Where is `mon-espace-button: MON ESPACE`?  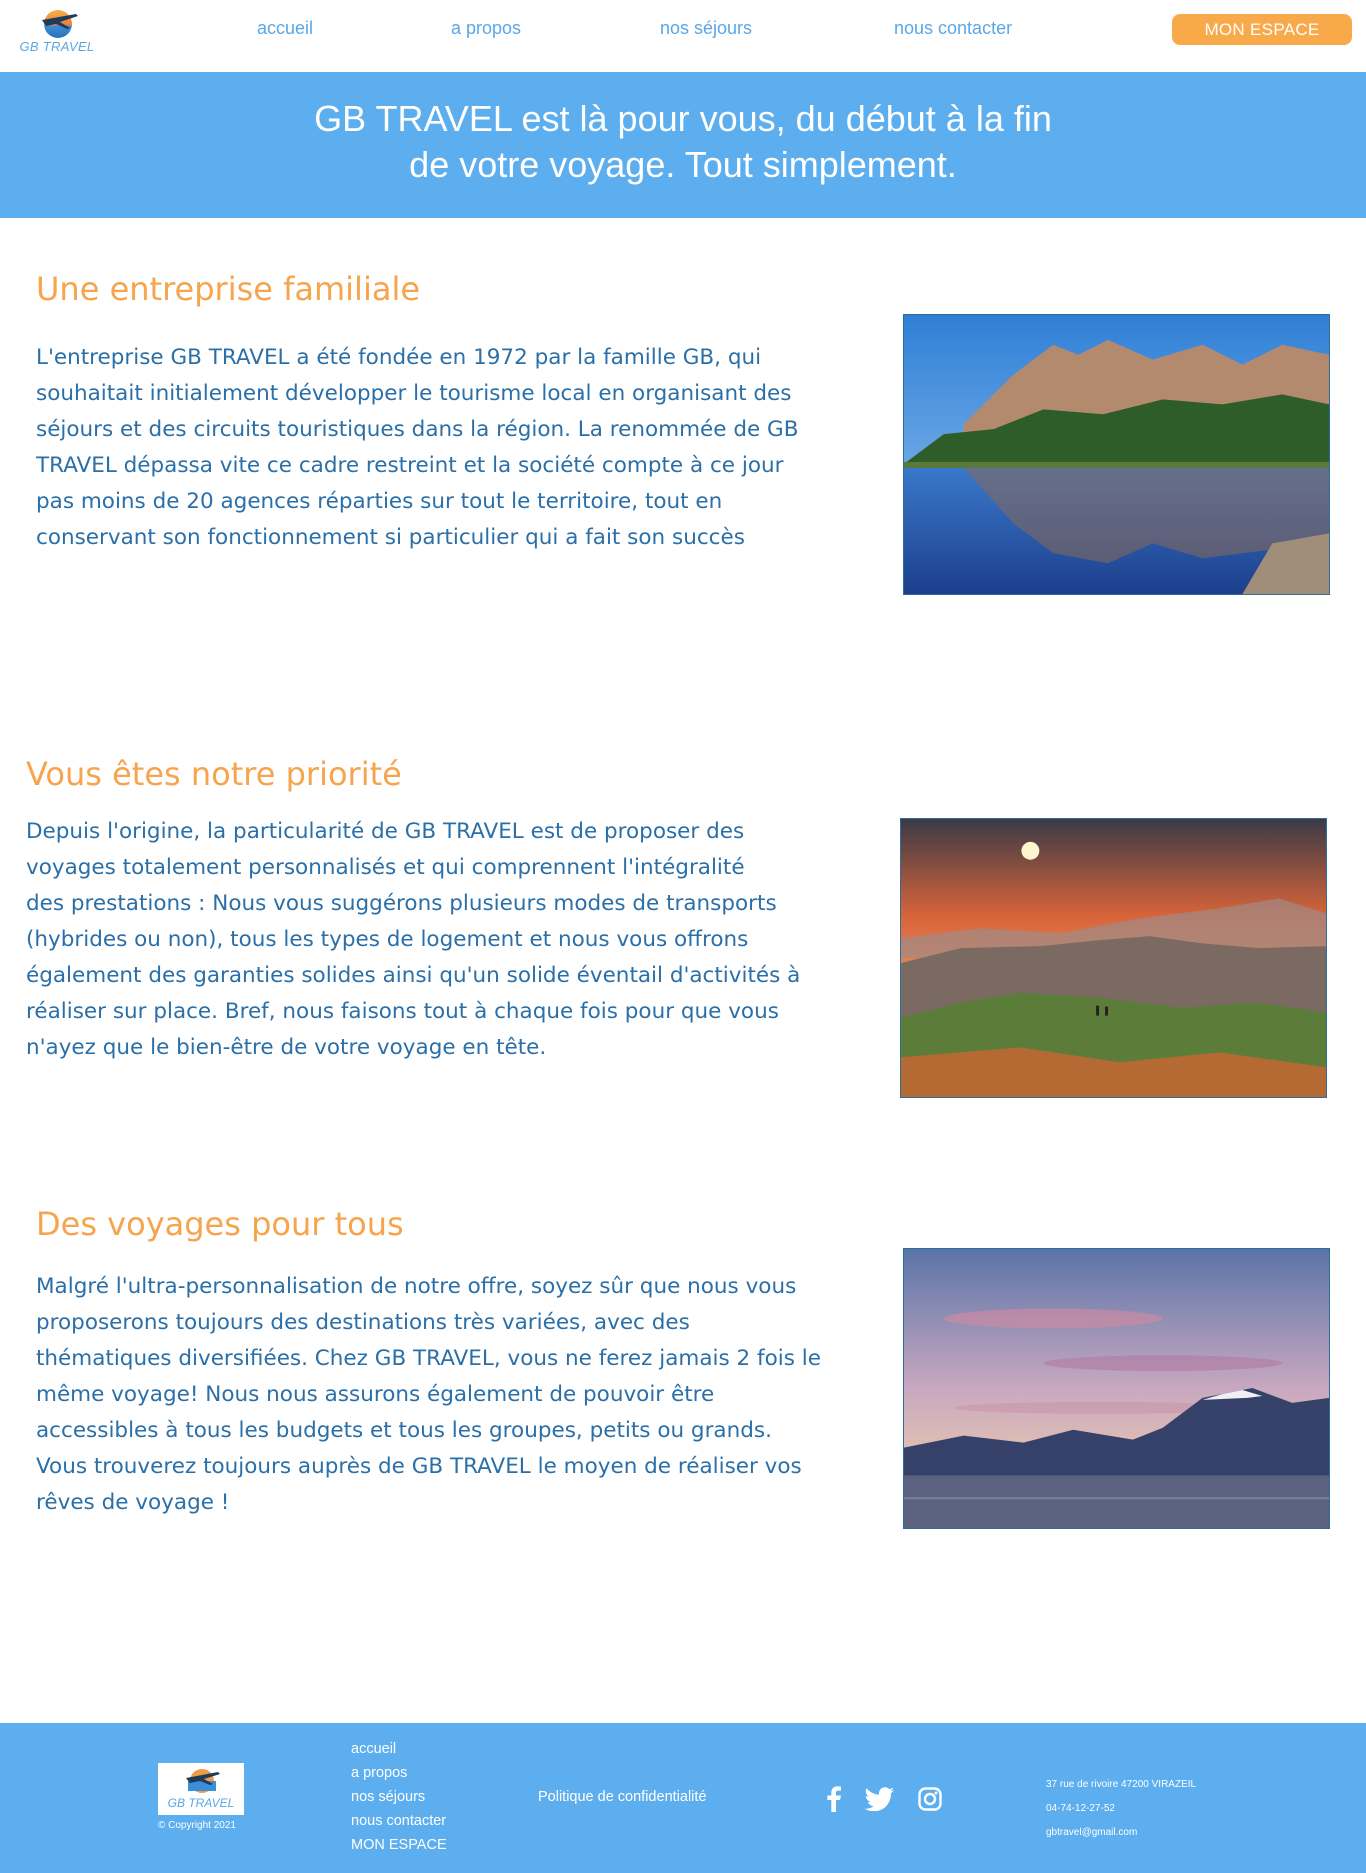
mon-espace-button: MON ESPACE is located at coordinates (1262, 29).